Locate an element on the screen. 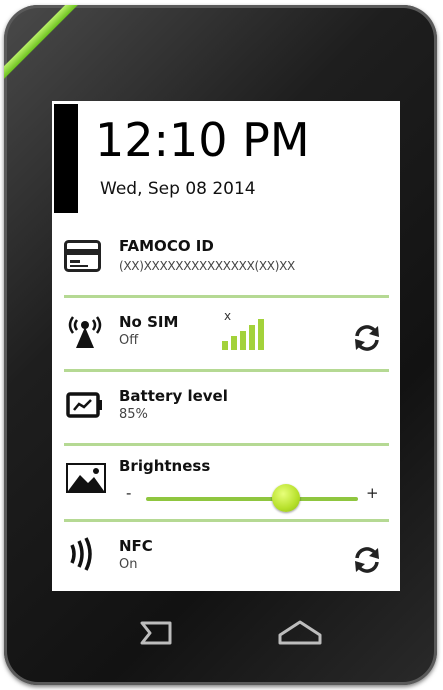 Image resolution: width=443 pixels, height=690 pixels. clock-date: Wed, Sep 08 2014 is located at coordinates (178, 189).